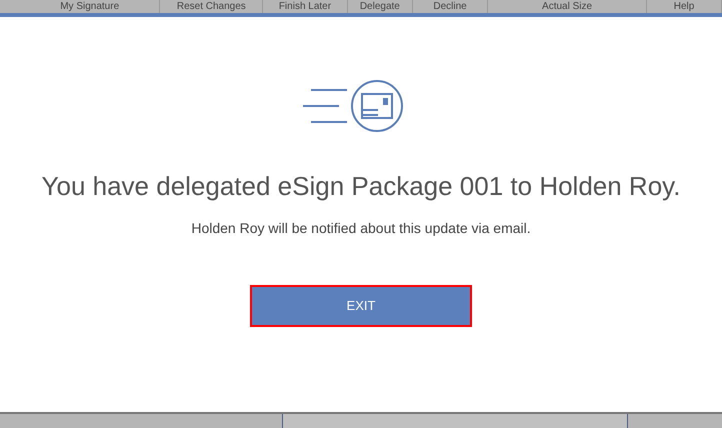 Image resolution: width=722 pixels, height=428 pixels. Describe the element at coordinates (361, 306) in the screenshot. I see `exit-button: EXIT` at that location.